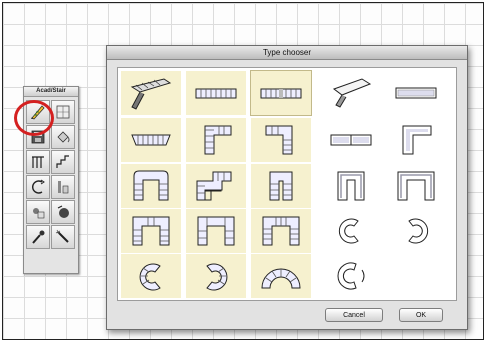 This screenshot has width=488, height=343. I want to click on railing-tool-button, so click(38, 162).